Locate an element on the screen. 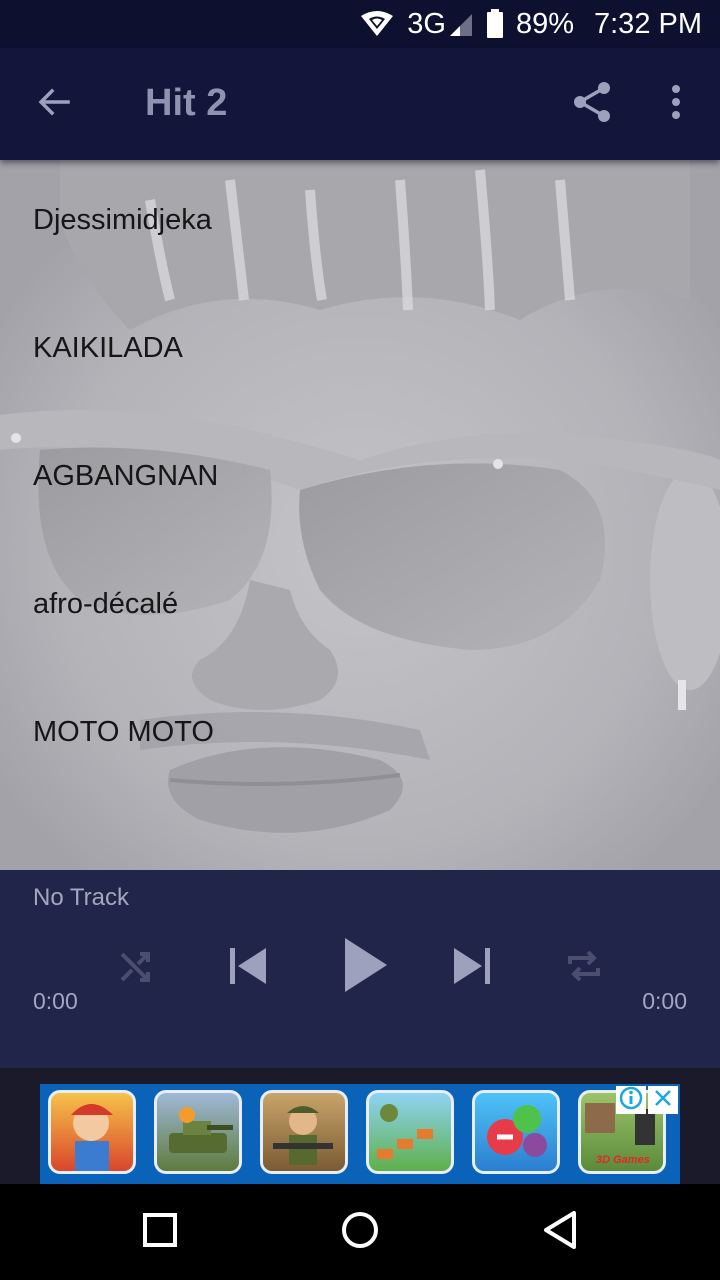  back-arrow-icon is located at coordinates (54, 104).